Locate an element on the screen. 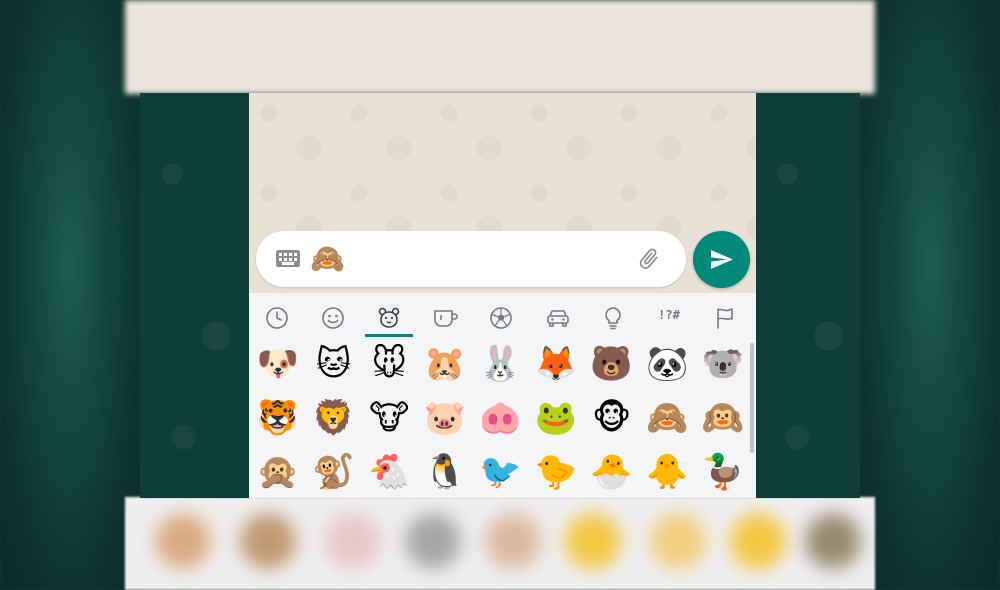 This screenshot has width=1000, height=590. message-text: 🙈 is located at coordinates (327, 258).